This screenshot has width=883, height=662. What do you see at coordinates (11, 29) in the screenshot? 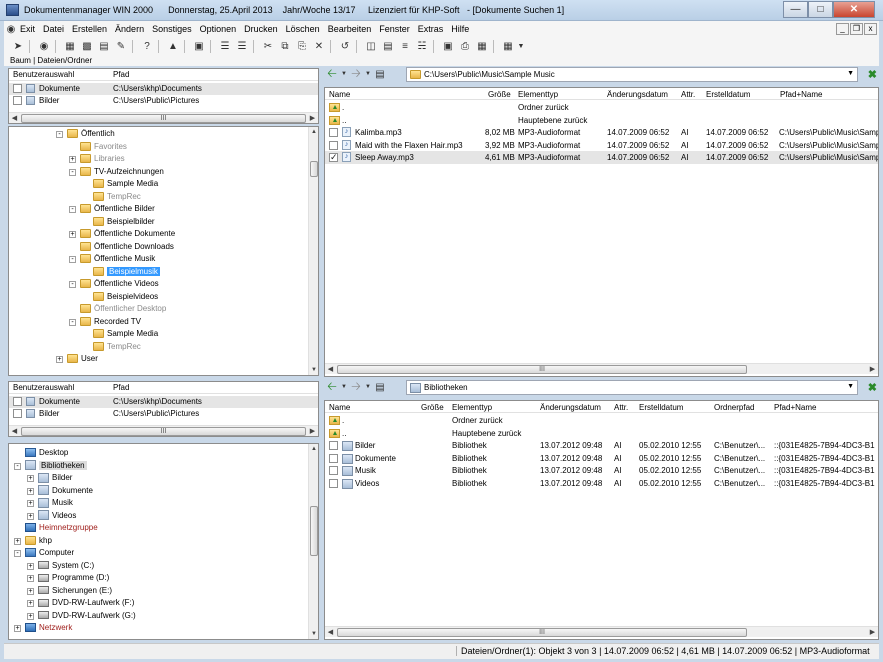
I see `binoculars-icon: ◉` at bounding box center [11, 29].